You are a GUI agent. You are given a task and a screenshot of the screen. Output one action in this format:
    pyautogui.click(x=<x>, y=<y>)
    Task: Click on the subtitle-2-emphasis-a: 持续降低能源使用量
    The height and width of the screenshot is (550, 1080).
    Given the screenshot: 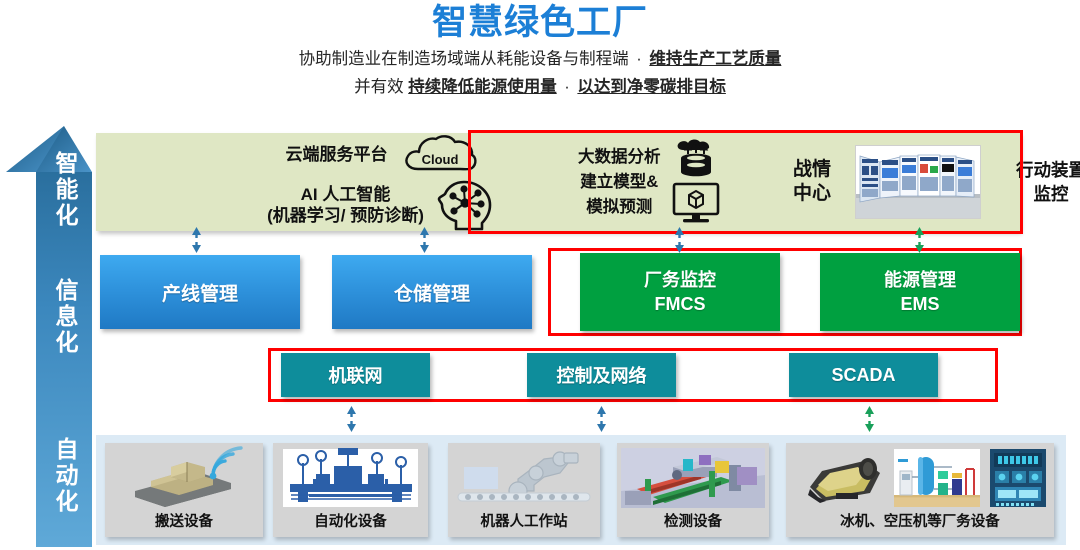 What is the action you would take?
    pyautogui.click(x=482, y=87)
    